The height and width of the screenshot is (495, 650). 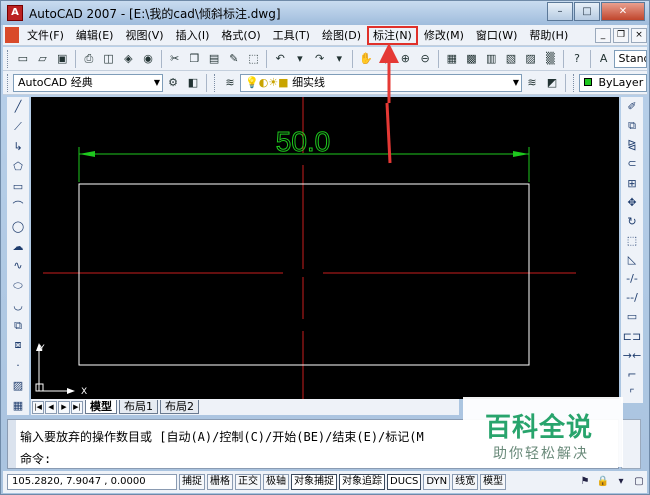 What do you see at coordinates (632, 259) in the screenshot?
I see `stretch-icon: ◺` at bounding box center [632, 259].